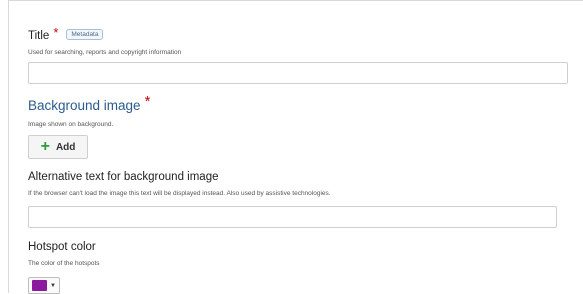 The width and height of the screenshot is (583, 294). I want to click on add-button-label: Add, so click(65, 147).